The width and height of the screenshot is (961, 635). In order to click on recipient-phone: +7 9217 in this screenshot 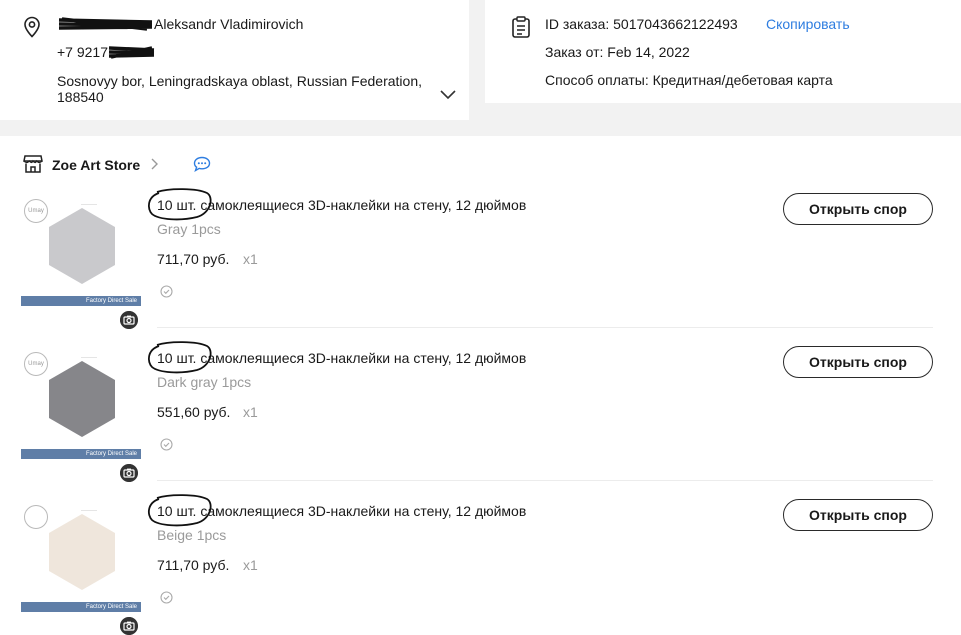, I will do `click(82, 52)`.